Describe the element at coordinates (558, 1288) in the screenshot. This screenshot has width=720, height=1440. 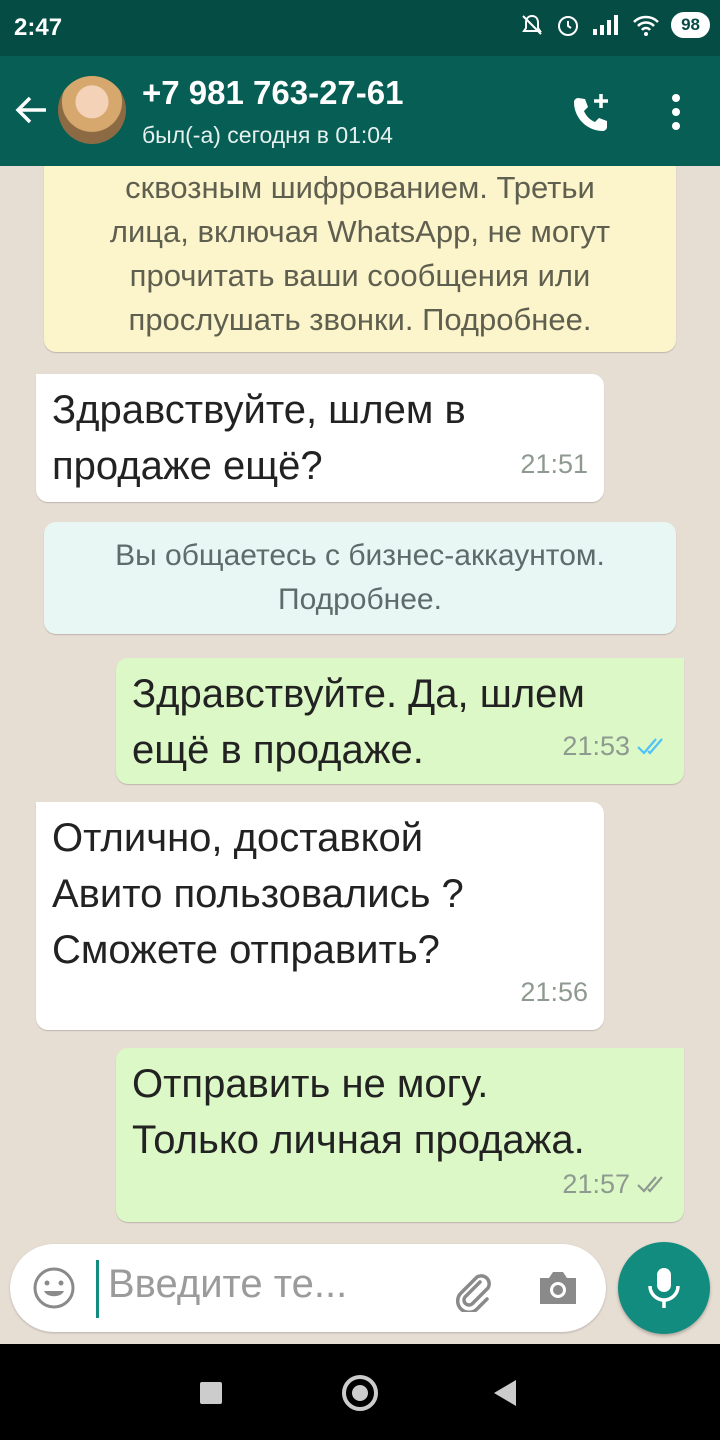
I see `camera-icon` at that location.